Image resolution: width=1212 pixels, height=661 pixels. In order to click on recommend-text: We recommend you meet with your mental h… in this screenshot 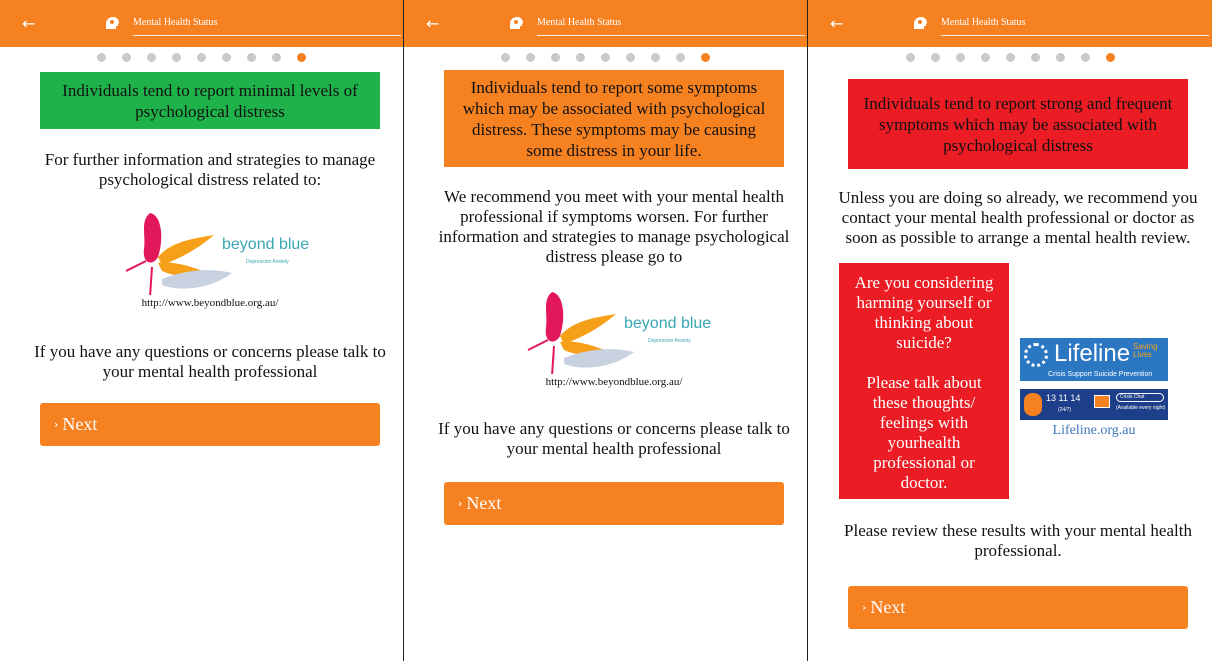, I will do `click(614, 226)`.